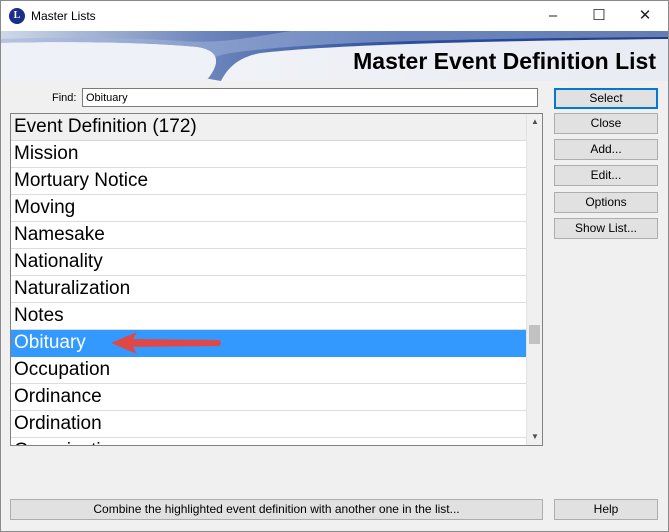 The width and height of the screenshot is (669, 532). What do you see at coordinates (334, 56) in the screenshot?
I see `header-banner: Master Event Definition List` at bounding box center [334, 56].